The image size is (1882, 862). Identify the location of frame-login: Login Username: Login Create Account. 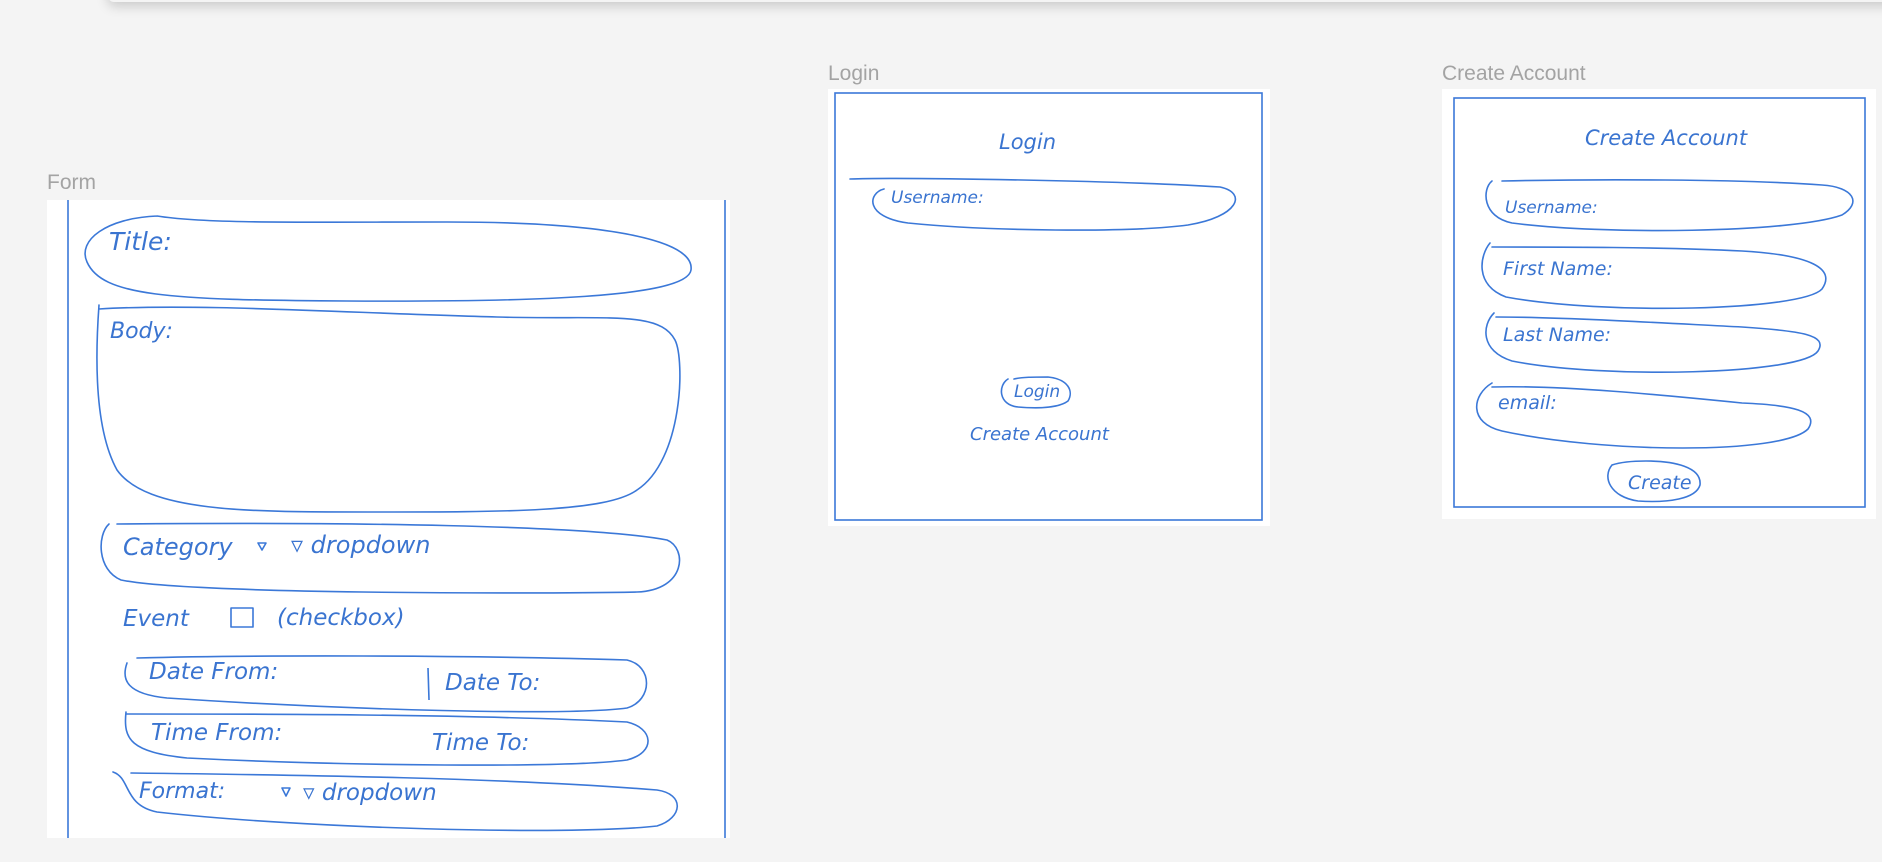
(1049, 307).